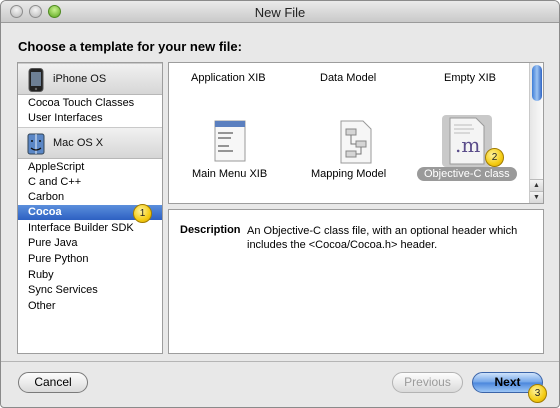 The width and height of the screenshot is (560, 408). I want to click on sidebar-item-user-interfaces: User Interfaces, so click(90, 118).